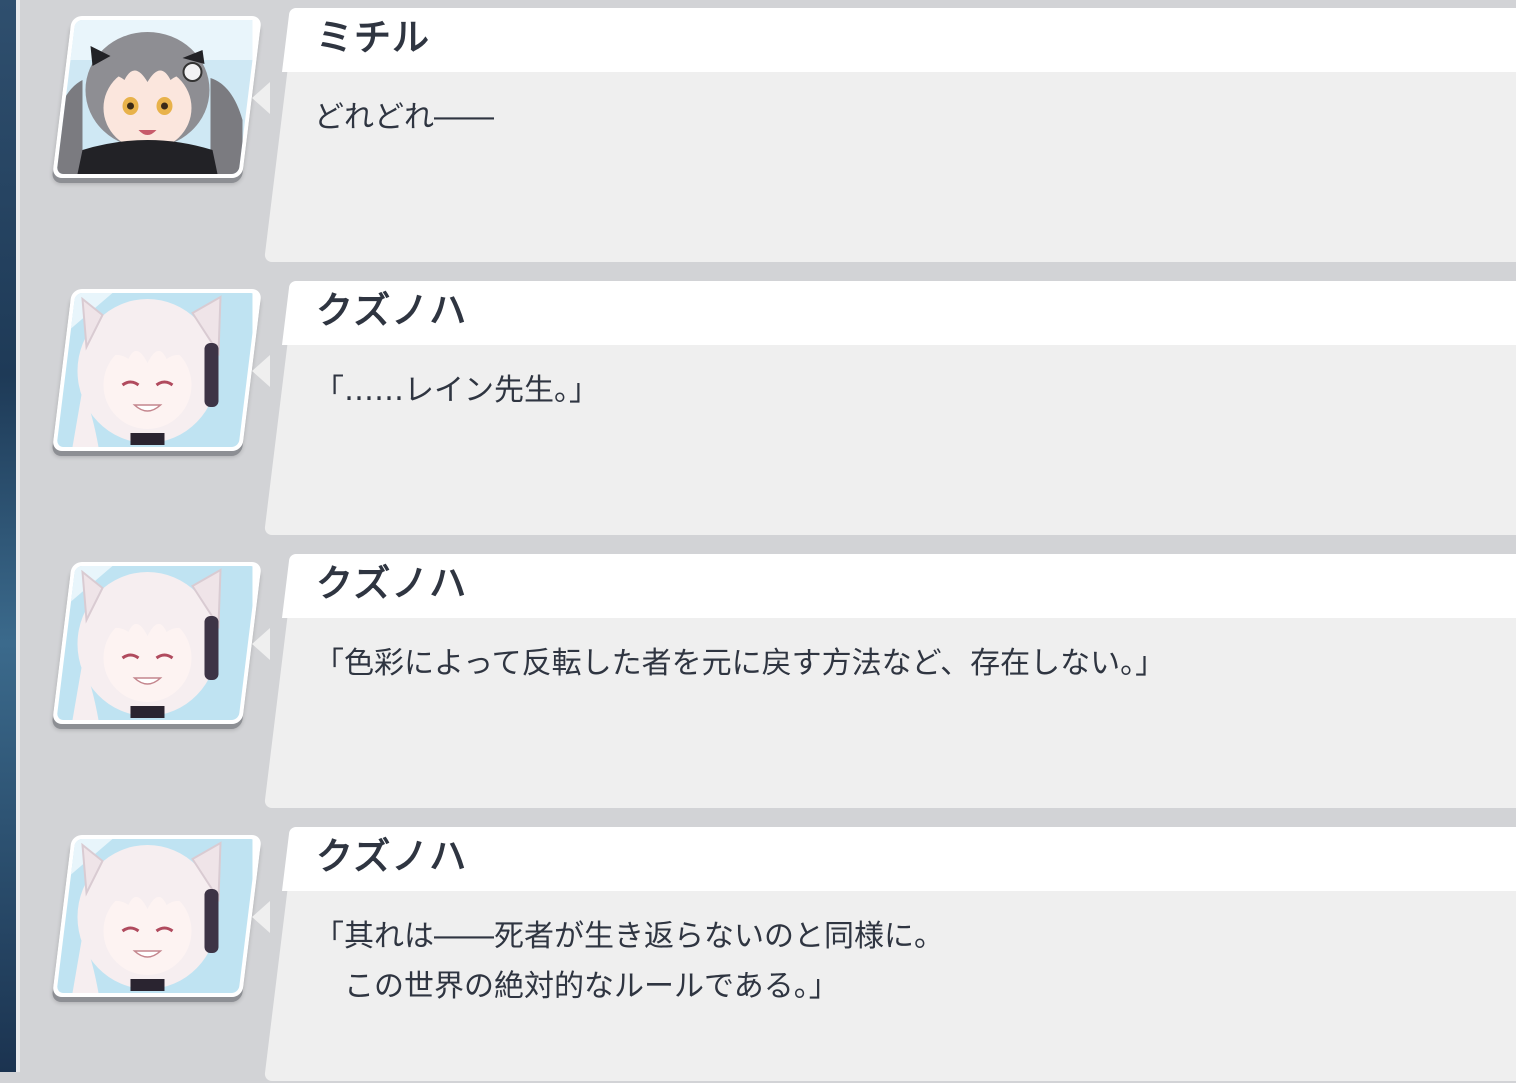 The image size is (1516, 1083). What do you see at coordinates (404, 117) in the screenshot?
I see `dialog-line: どれどれ――` at bounding box center [404, 117].